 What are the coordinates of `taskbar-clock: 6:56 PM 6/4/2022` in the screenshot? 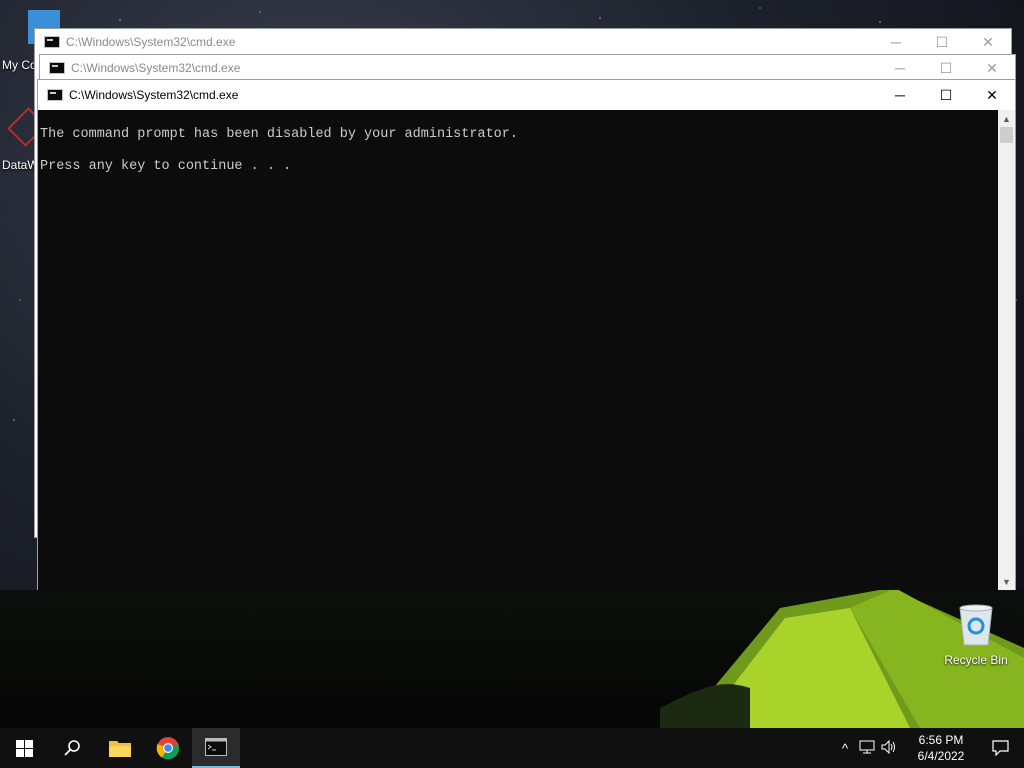 It's located at (941, 748).